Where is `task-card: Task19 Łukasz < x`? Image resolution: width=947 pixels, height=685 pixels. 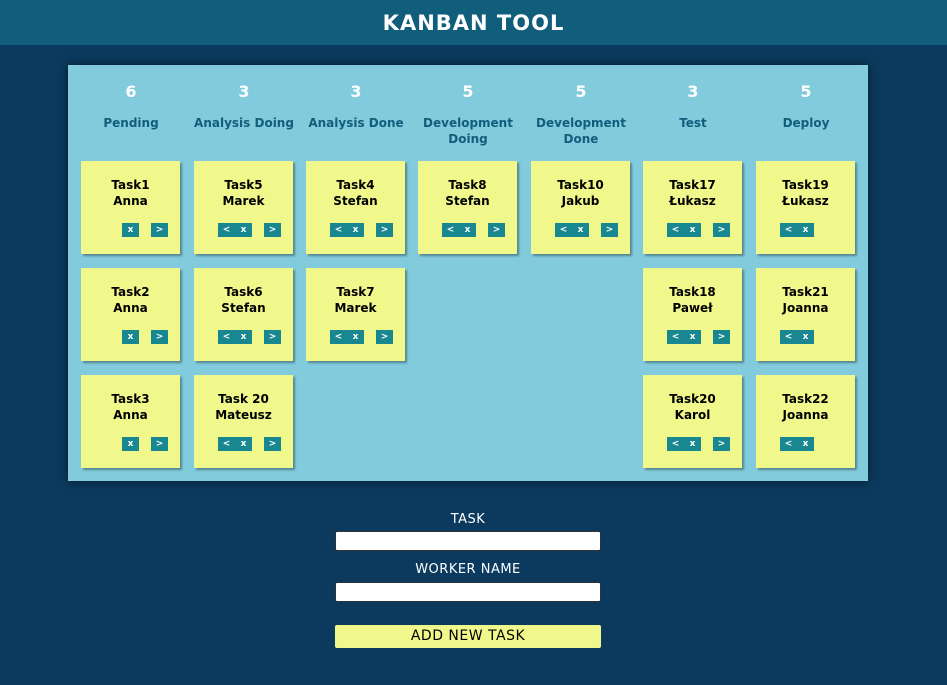
task-card: Task19 Łukasz < x is located at coordinates (805, 207).